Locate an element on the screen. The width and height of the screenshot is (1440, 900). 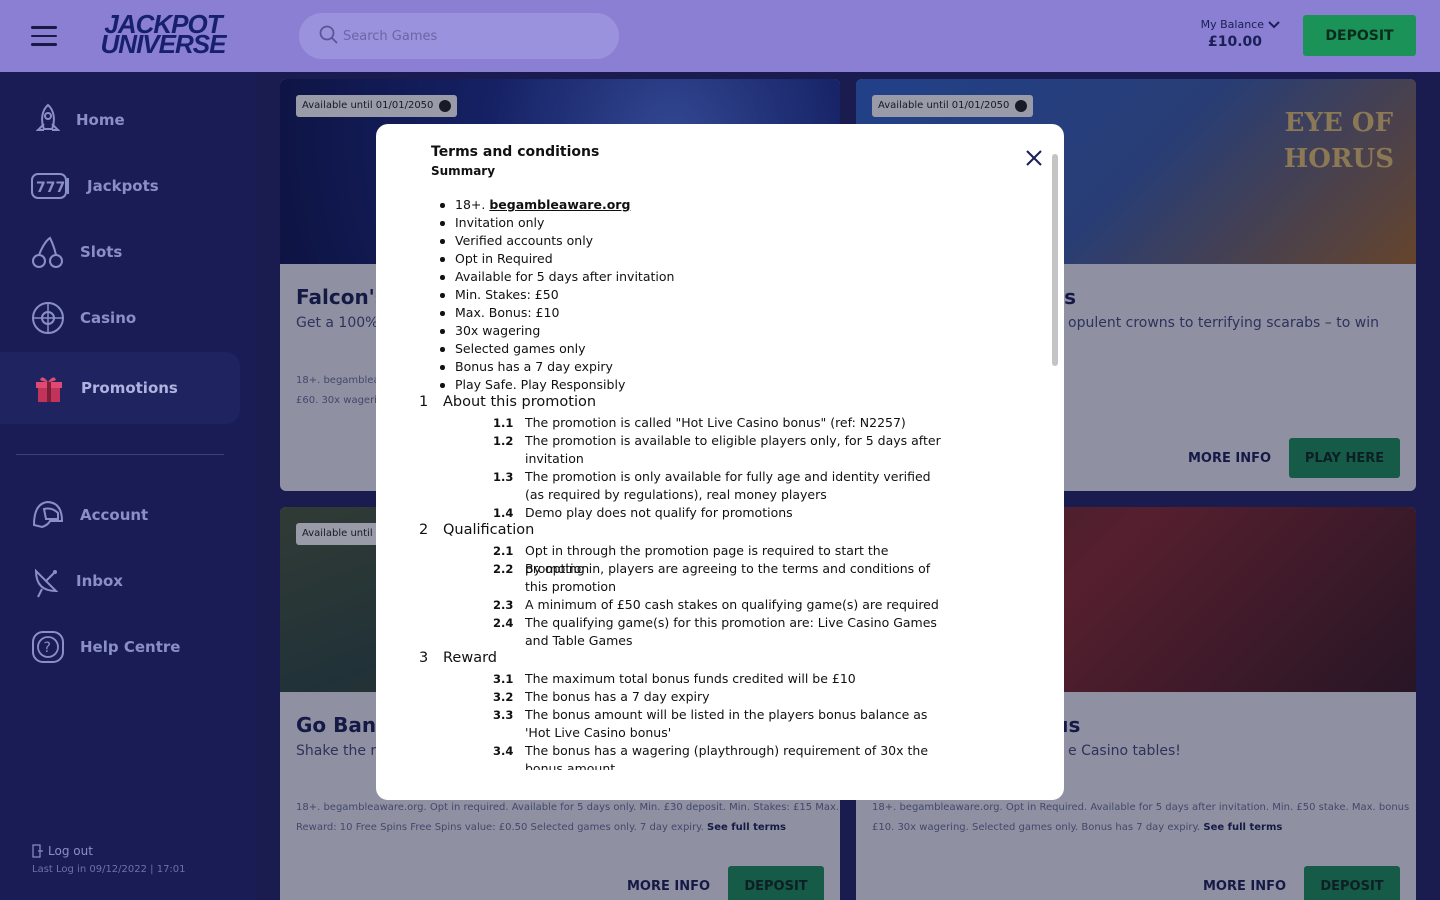
sidebar-item-promotions: Promotions is located at coordinates (120, 388).